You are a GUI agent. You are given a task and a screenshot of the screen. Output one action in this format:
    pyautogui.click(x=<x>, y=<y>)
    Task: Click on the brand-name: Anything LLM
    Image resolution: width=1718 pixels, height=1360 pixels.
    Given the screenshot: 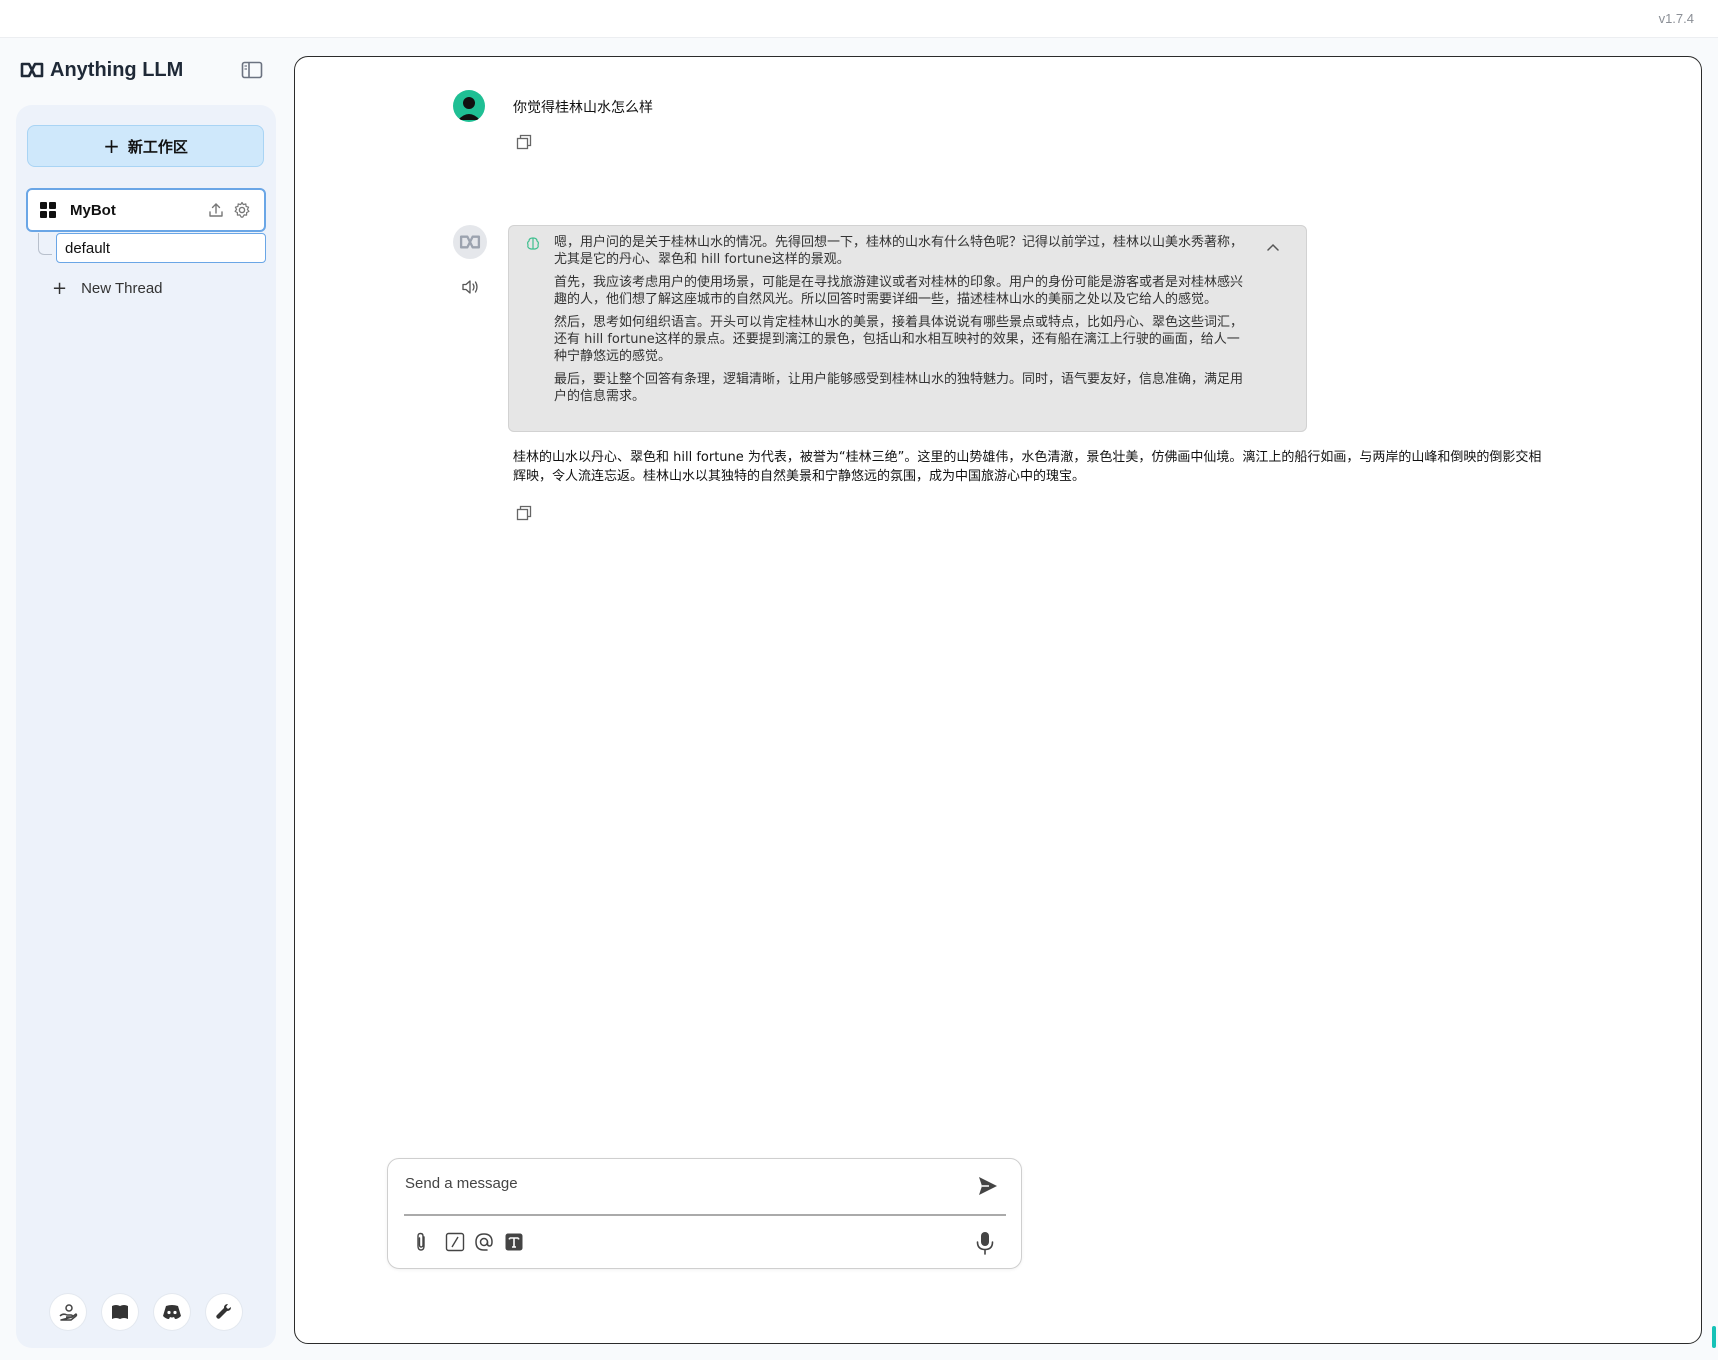 What is the action you would take?
    pyautogui.click(x=117, y=69)
    